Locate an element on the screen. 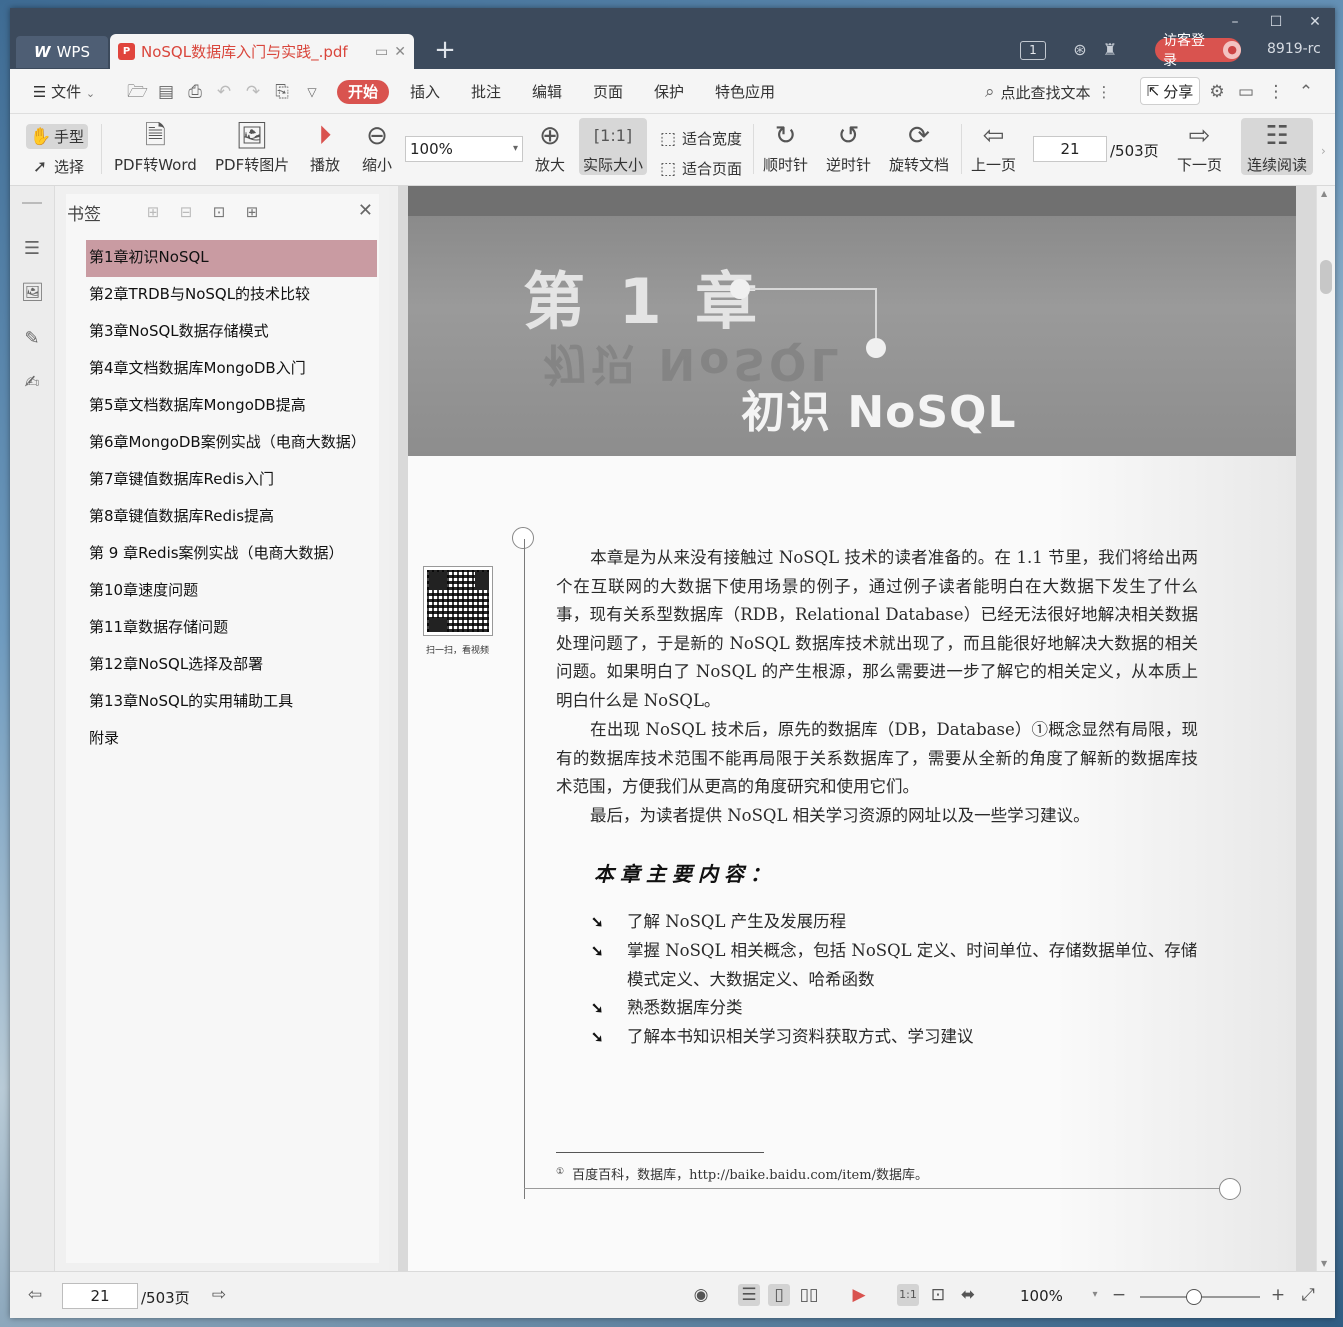  open-folder-icon: 🗁 is located at coordinates (137, 92).